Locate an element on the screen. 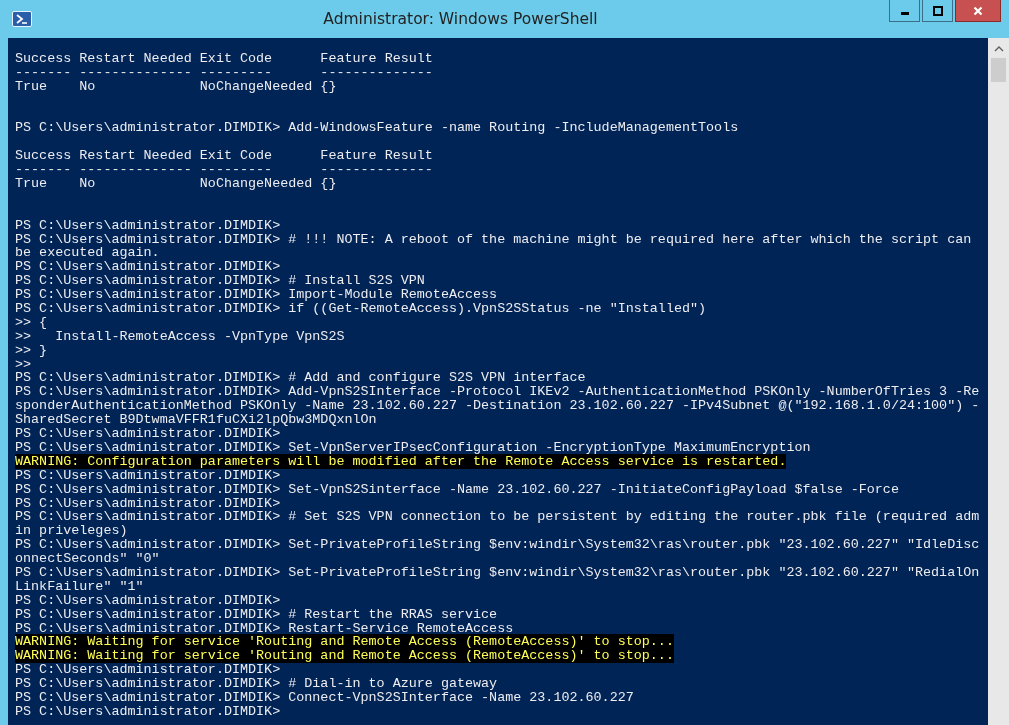 The height and width of the screenshot is (725, 1009). console-line: PS C:\Users\administrator.DIMDIK> # Install S2S VPN is located at coordinates (220, 281).